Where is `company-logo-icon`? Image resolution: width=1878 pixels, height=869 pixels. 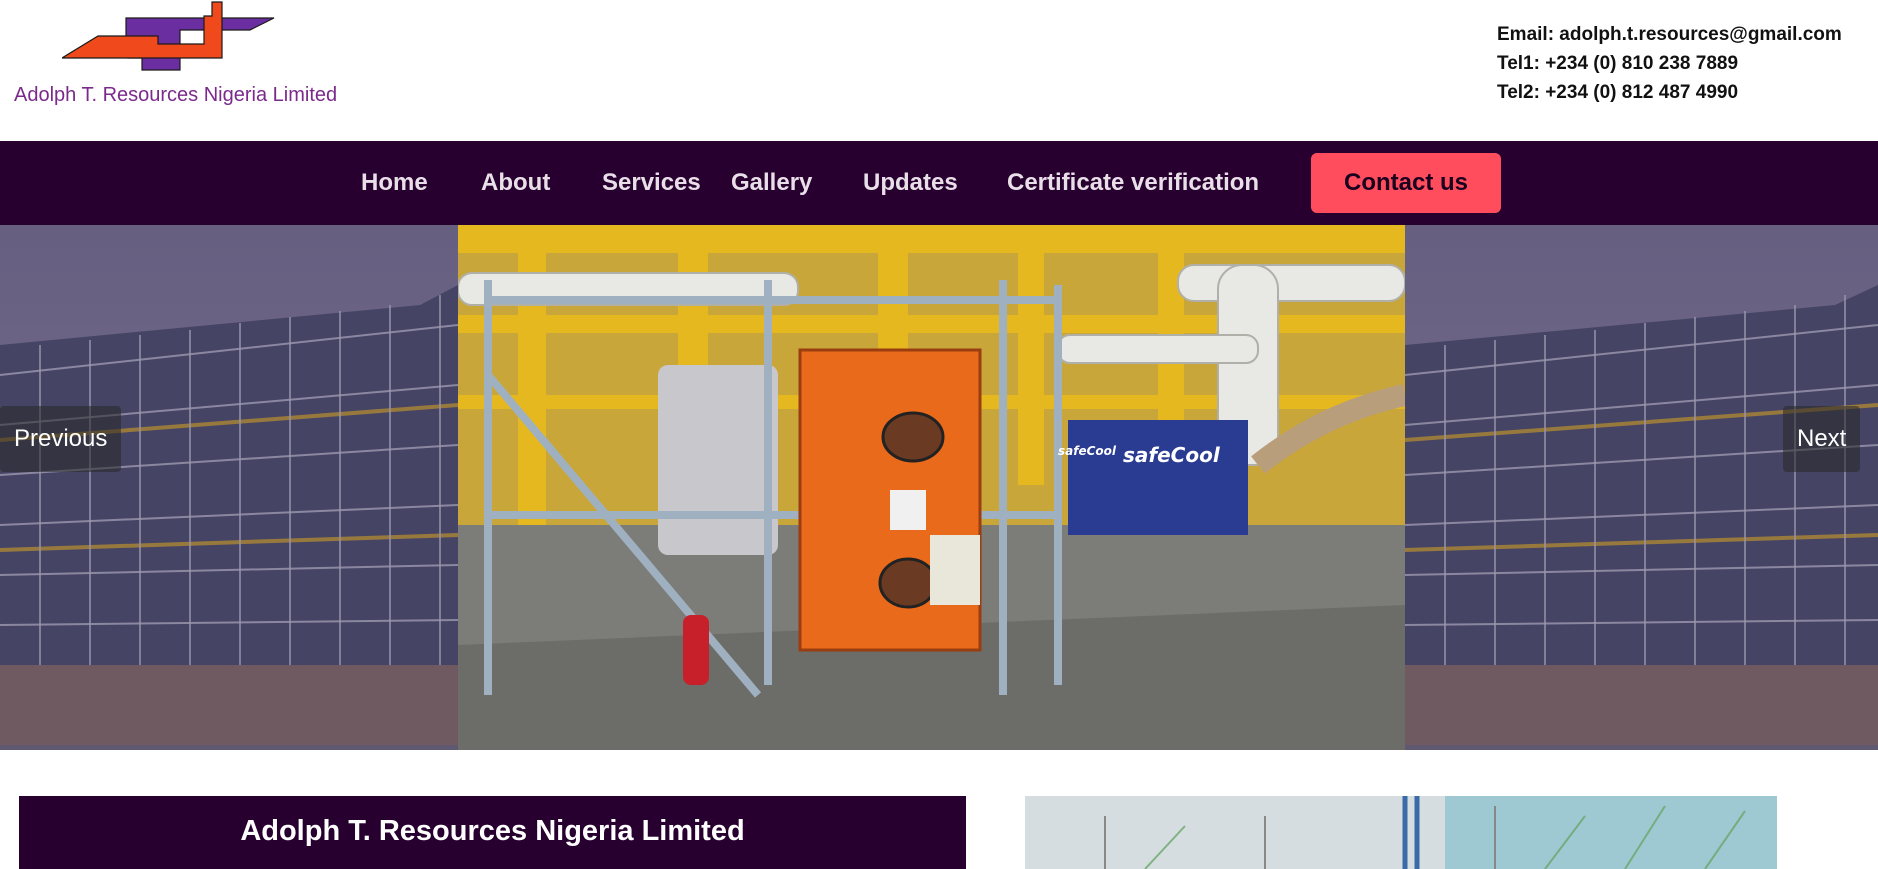 company-logo-icon is located at coordinates (169, 36).